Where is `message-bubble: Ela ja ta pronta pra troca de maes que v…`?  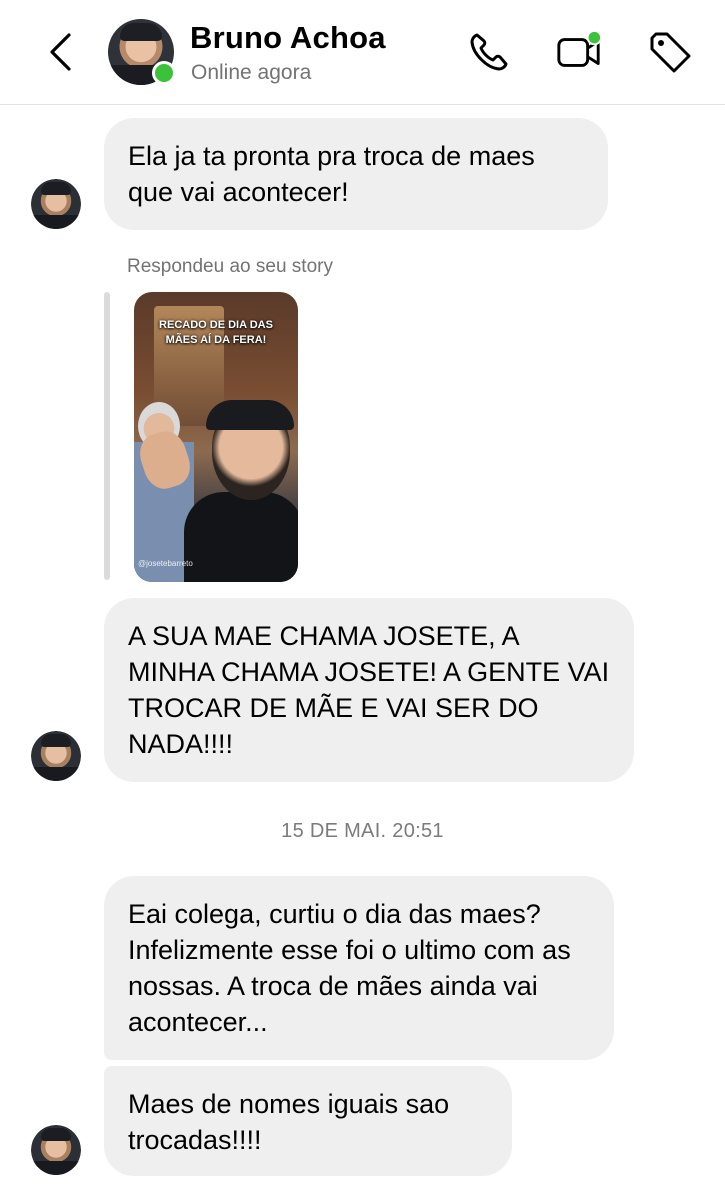 message-bubble: Ela ja ta pronta pra troca de maes que v… is located at coordinates (356, 174).